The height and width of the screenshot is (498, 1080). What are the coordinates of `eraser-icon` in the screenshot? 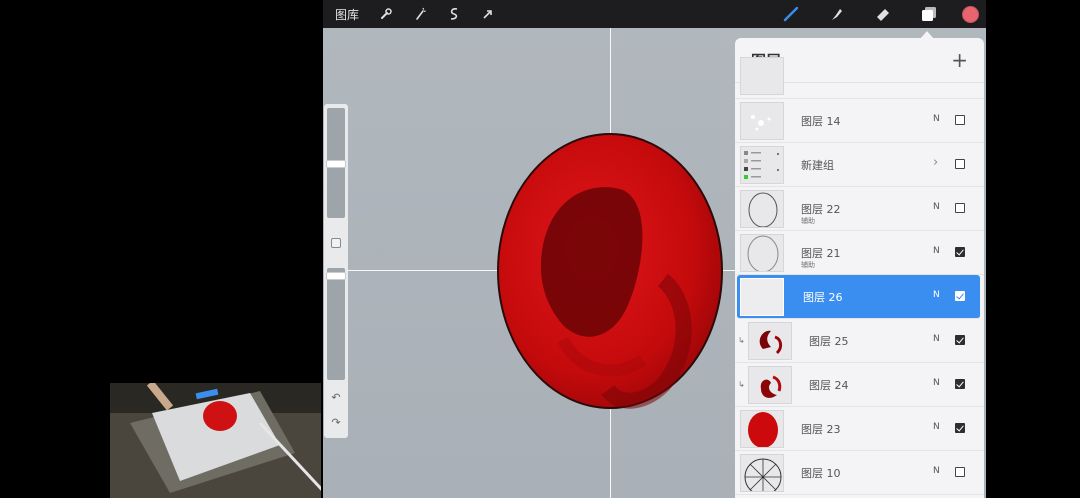 It's located at (883, 14).